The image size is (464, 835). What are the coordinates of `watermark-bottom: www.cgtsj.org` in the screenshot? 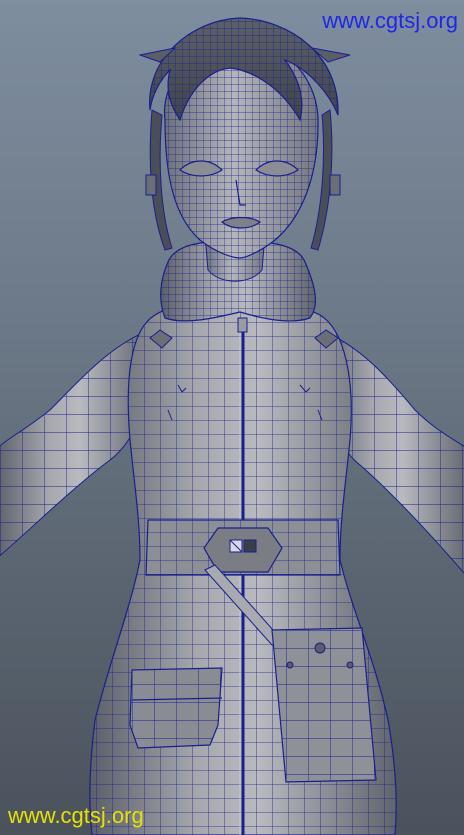 It's located at (76, 815).